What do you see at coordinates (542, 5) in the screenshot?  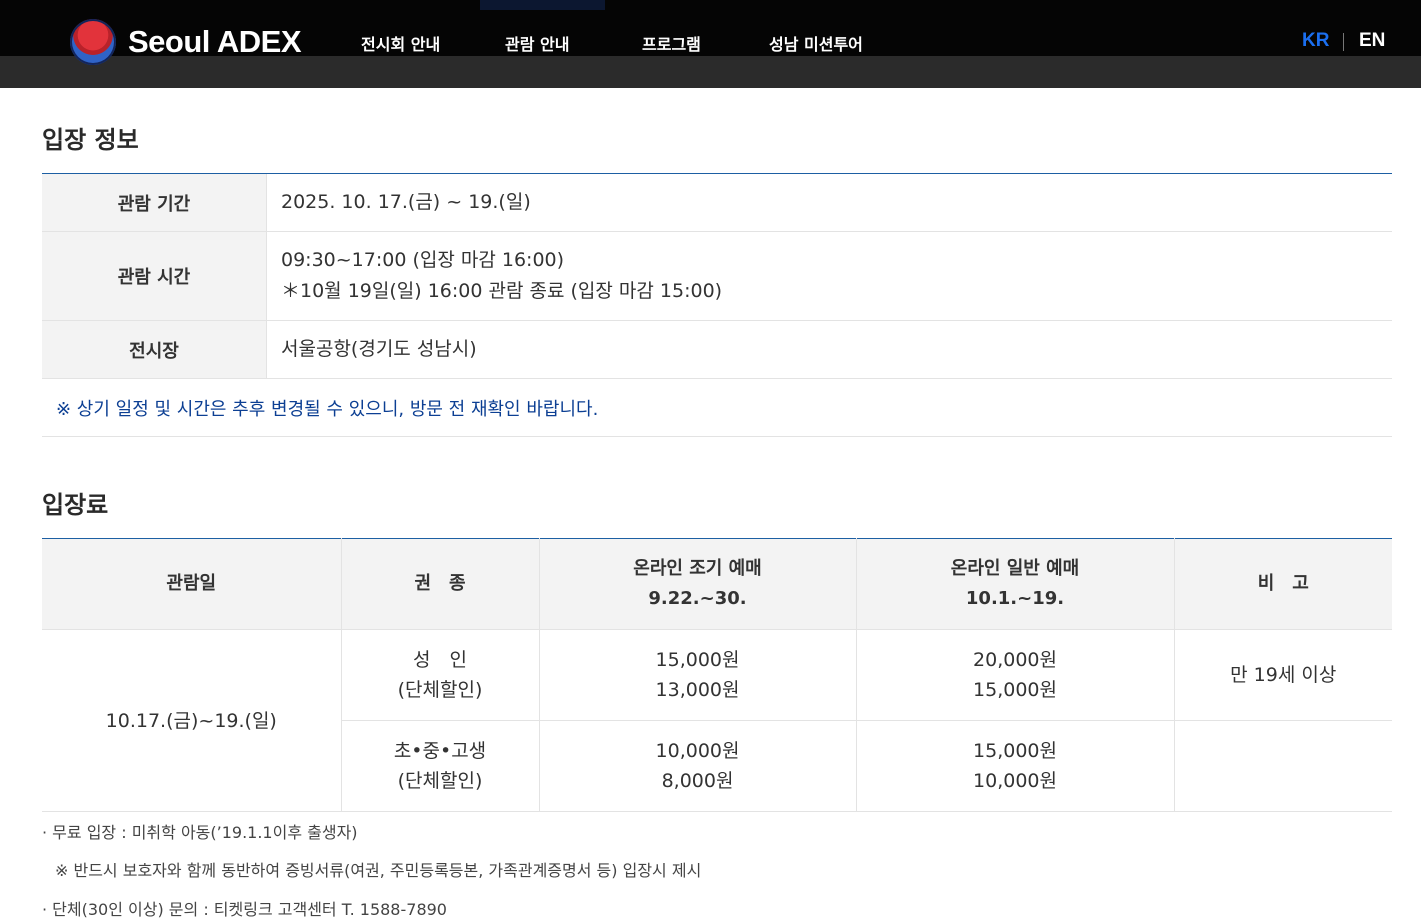 I see `header-accent` at bounding box center [542, 5].